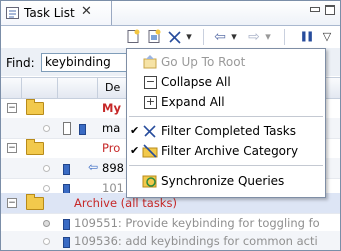 Image resolution: width=341 pixels, height=251 pixels. What do you see at coordinates (175, 37) in the screenshot?
I see `filter-icon` at bounding box center [175, 37].